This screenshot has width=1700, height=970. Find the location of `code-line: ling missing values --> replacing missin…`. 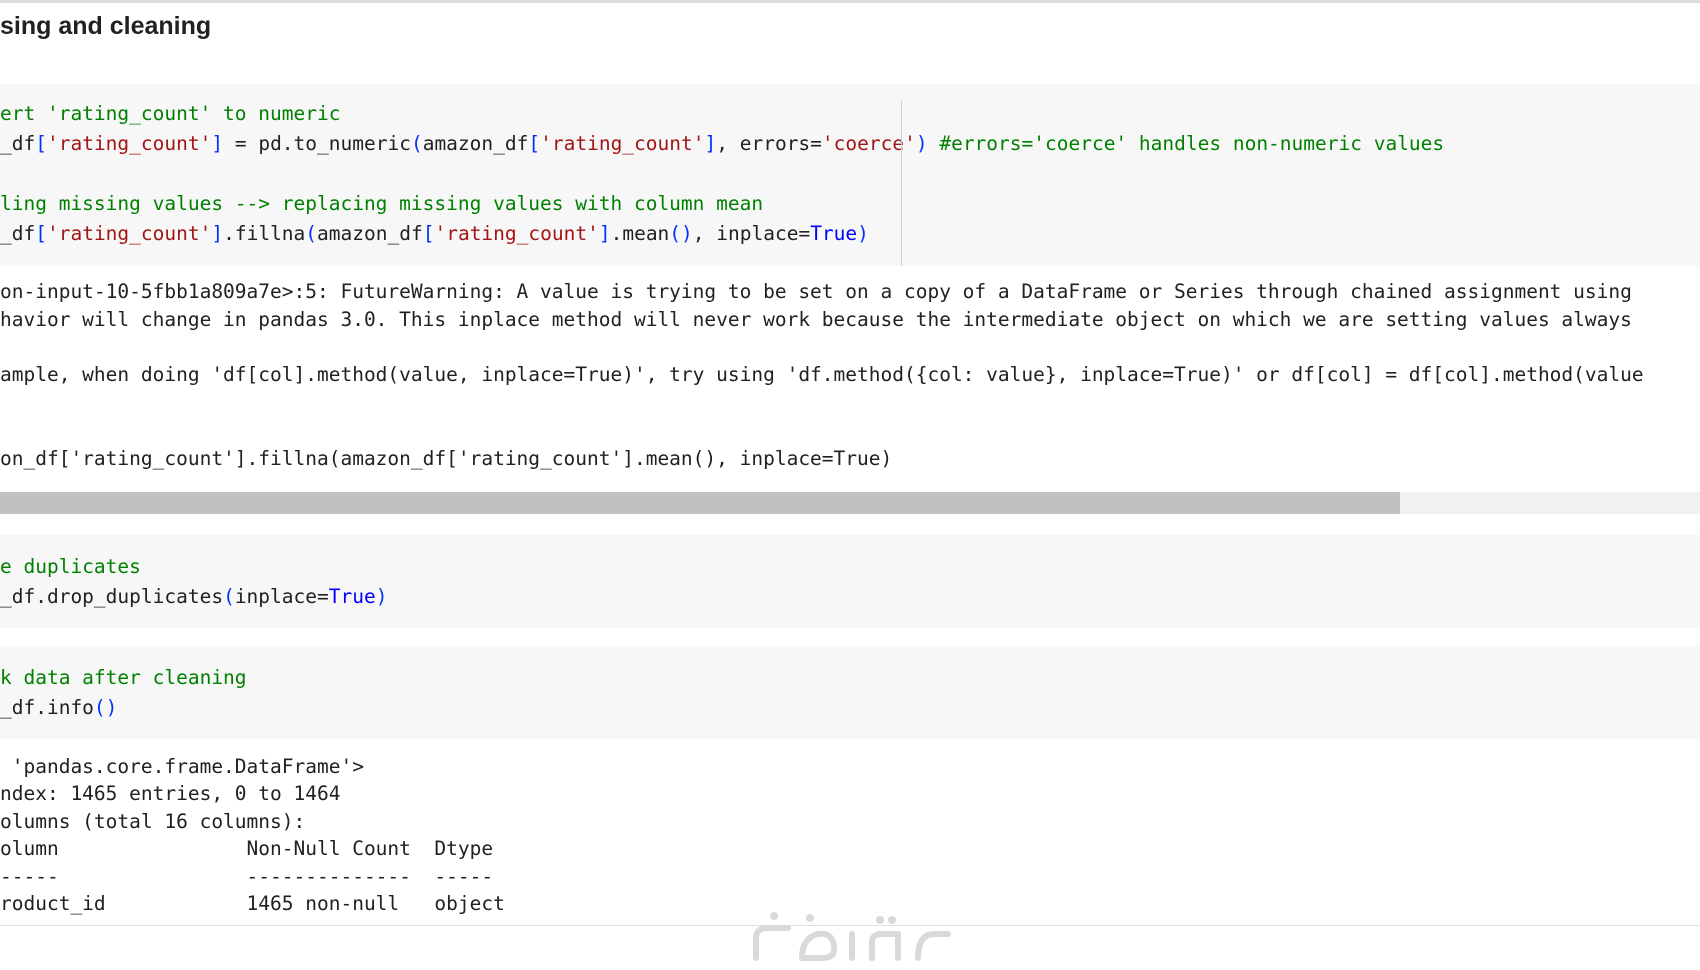

code-line: ling missing values --> replacing missin… is located at coordinates (381, 204).